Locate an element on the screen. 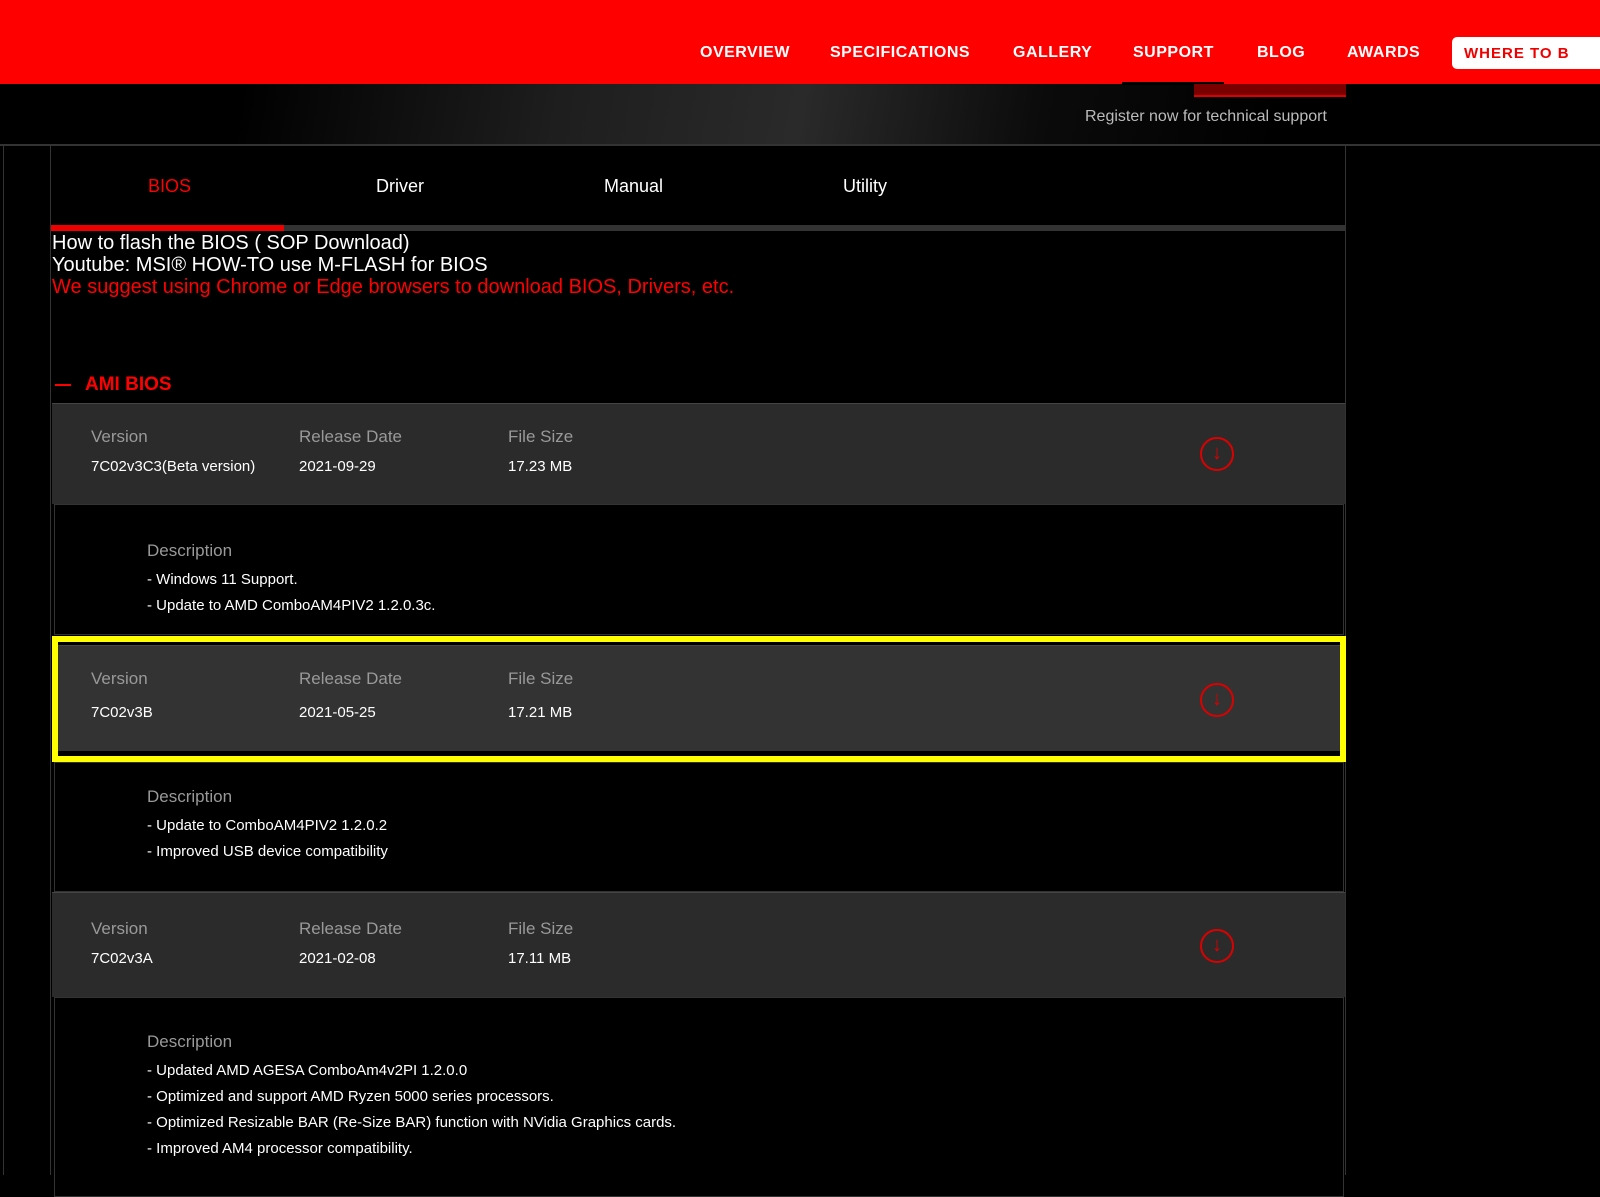 This screenshot has width=1600, height=1197. version-value: 7C02v3C3(Beta version) is located at coordinates (173, 466).